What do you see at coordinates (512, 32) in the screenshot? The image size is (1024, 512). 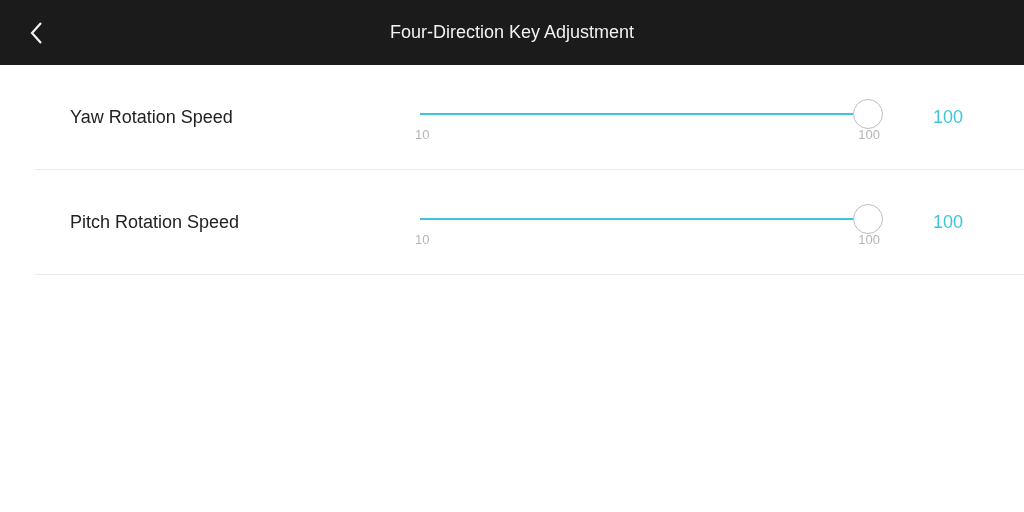 I see `screen-title: Four-Direction Key Adjustment` at bounding box center [512, 32].